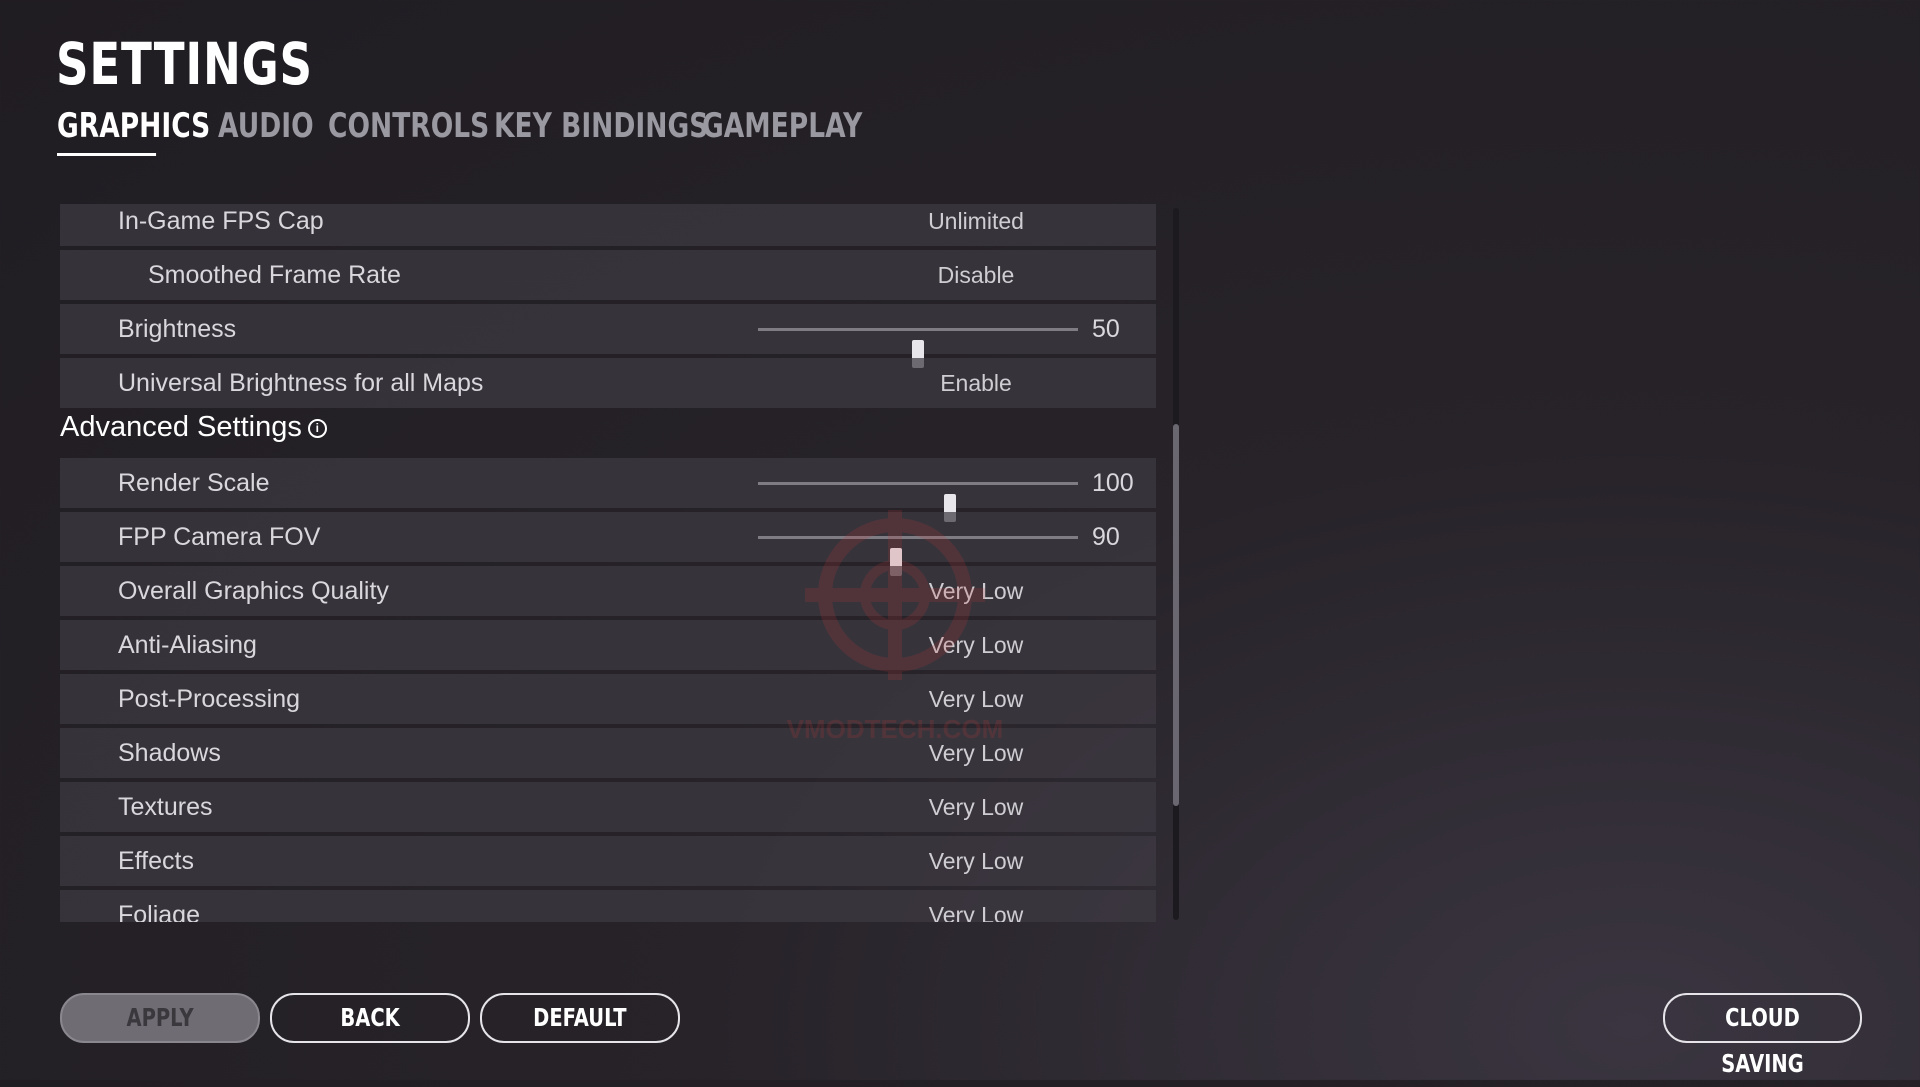  I want to click on apply-button-label: APPLY, so click(160, 1017).